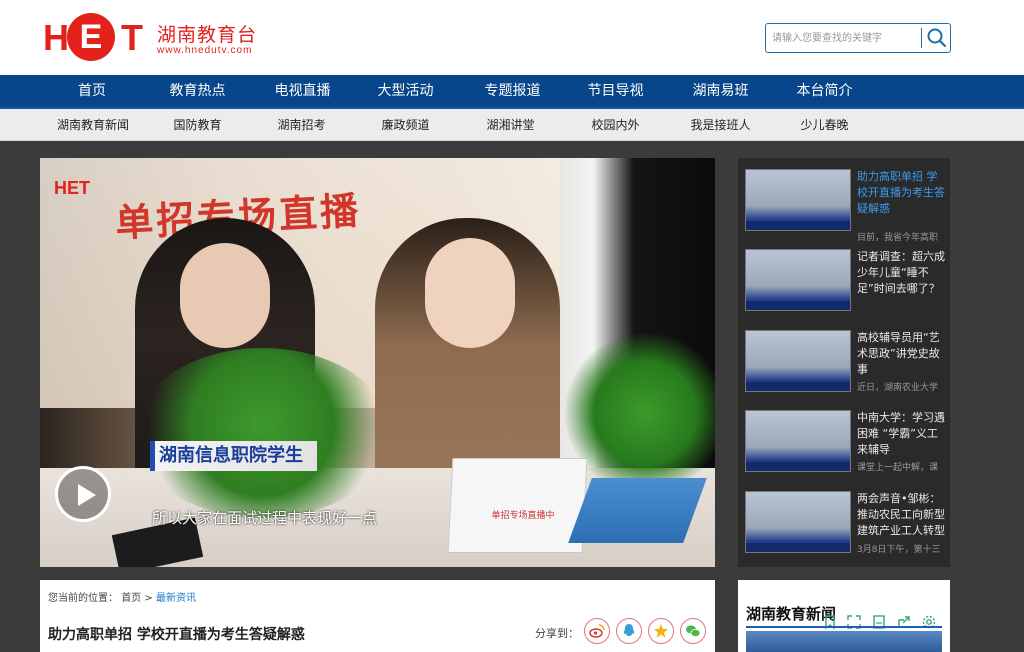  What do you see at coordinates (843, 38) in the screenshot?
I see `search-input` at bounding box center [843, 38].